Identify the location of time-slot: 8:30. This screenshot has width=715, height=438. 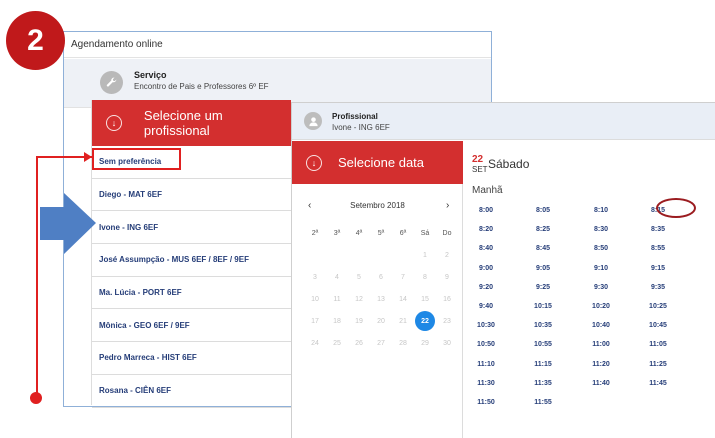
(601, 229).